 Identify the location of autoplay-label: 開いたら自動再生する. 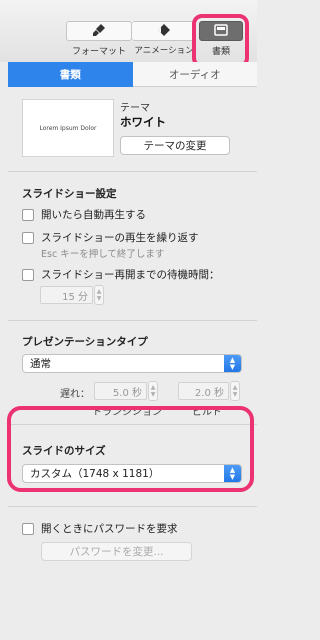
(93, 215).